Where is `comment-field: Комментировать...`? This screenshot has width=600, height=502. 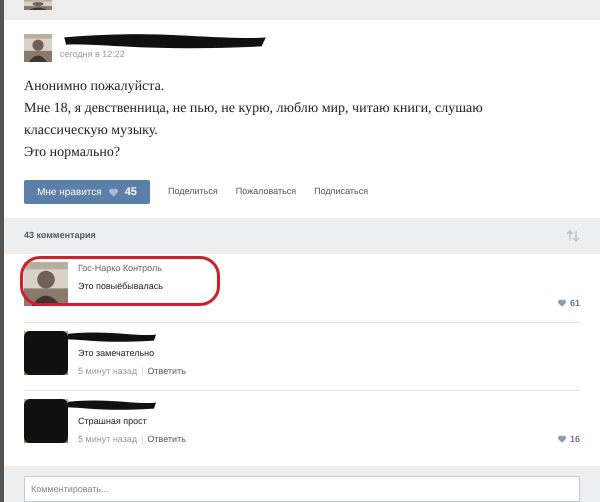
comment-field: Комментировать... is located at coordinates (302, 489).